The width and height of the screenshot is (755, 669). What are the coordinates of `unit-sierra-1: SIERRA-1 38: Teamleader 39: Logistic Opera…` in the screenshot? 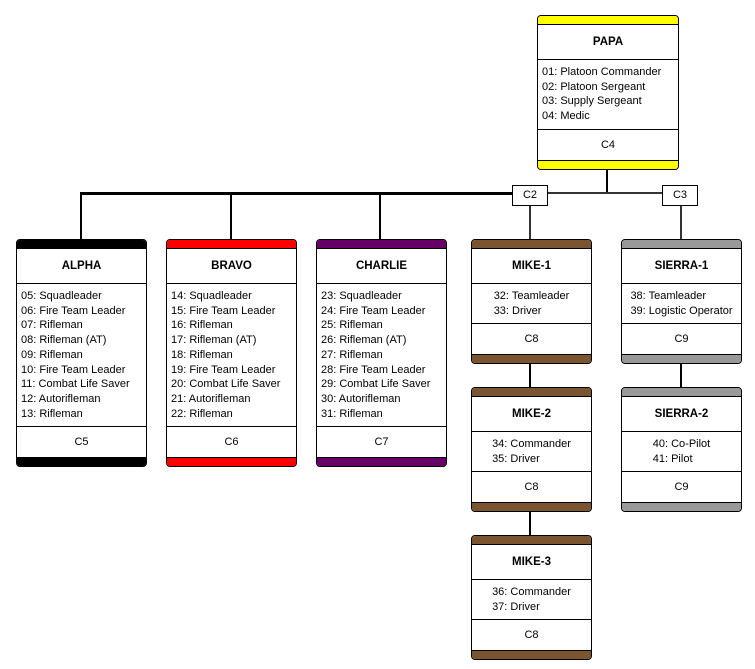 It's located at (681, 302).